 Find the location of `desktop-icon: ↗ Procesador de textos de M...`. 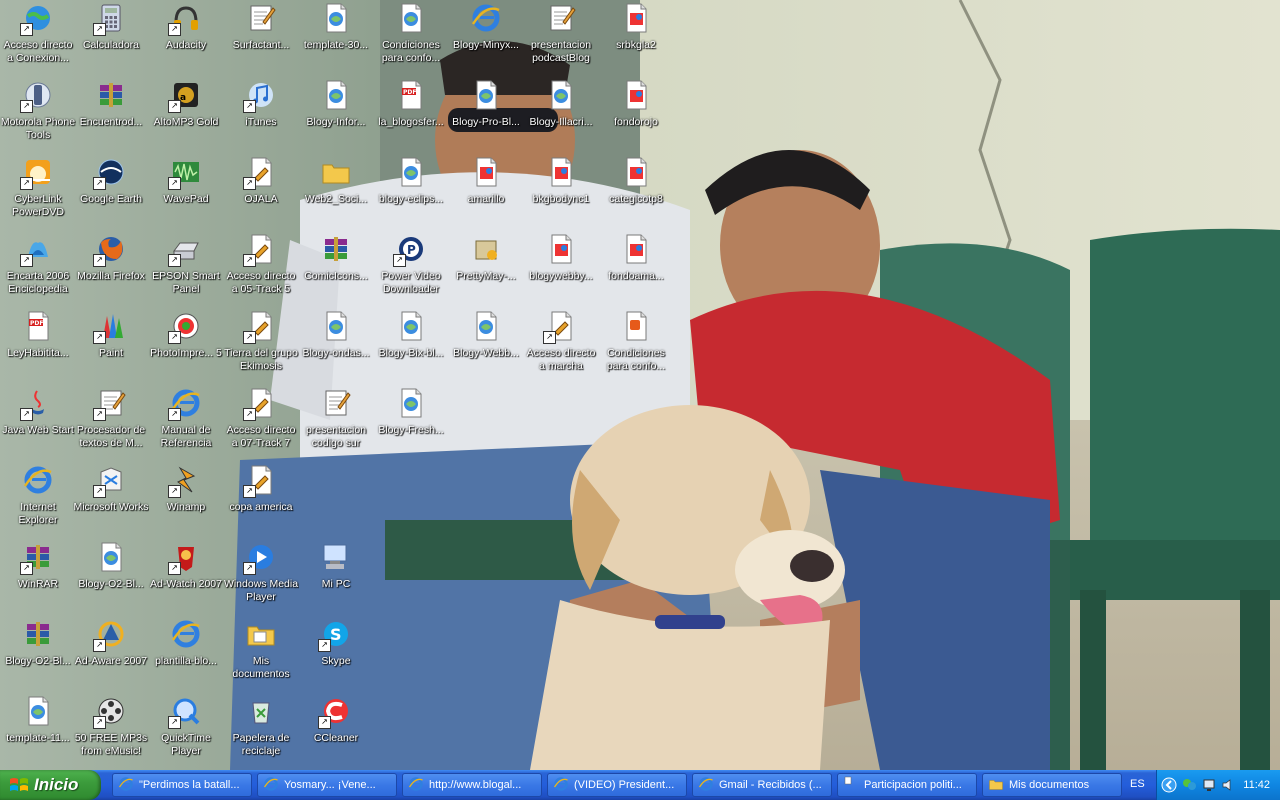

desktop-icon: ↗ Procesador de textos de M... is located at coordinates (111, 421).